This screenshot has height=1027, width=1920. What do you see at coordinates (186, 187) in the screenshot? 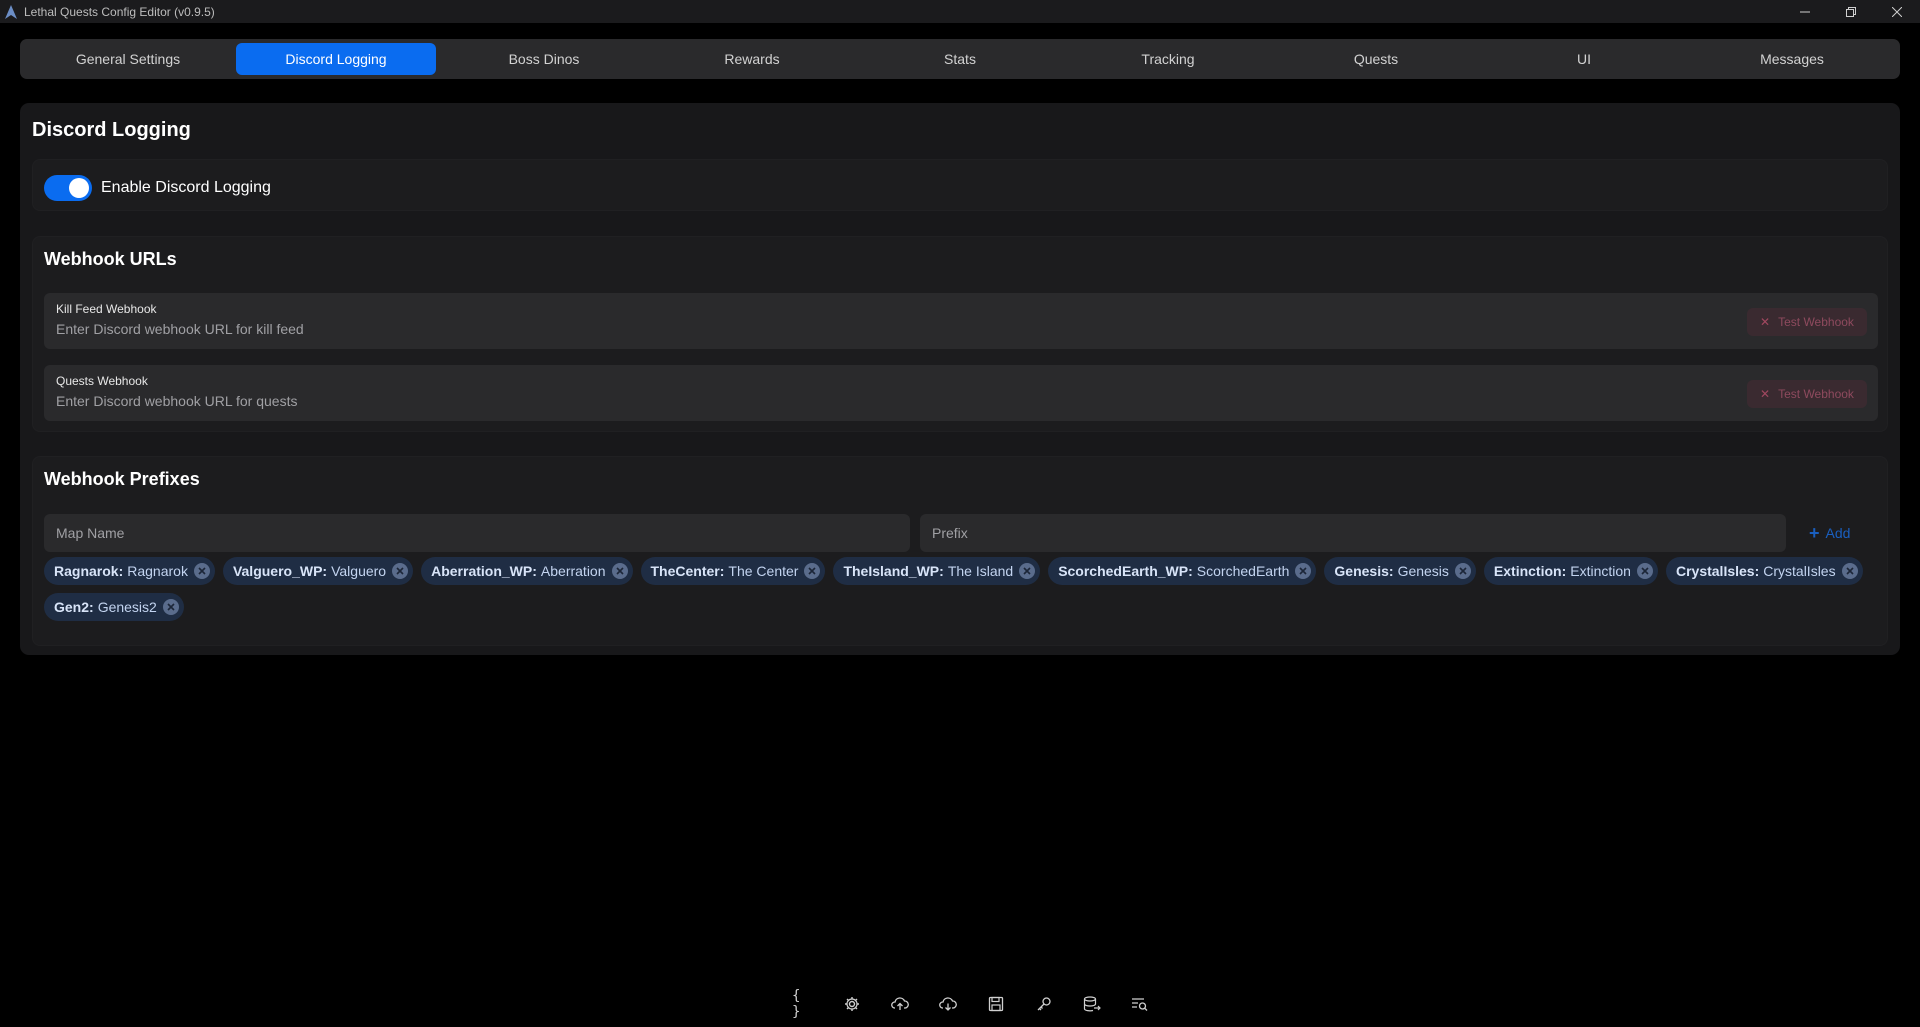
I see `enable-discord-logging-label: Enable Discord Logging` at bounding box center [186, 187].